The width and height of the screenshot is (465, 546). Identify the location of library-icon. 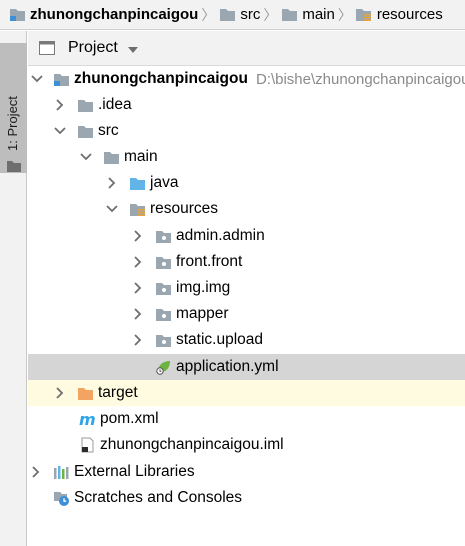
(61, 472).